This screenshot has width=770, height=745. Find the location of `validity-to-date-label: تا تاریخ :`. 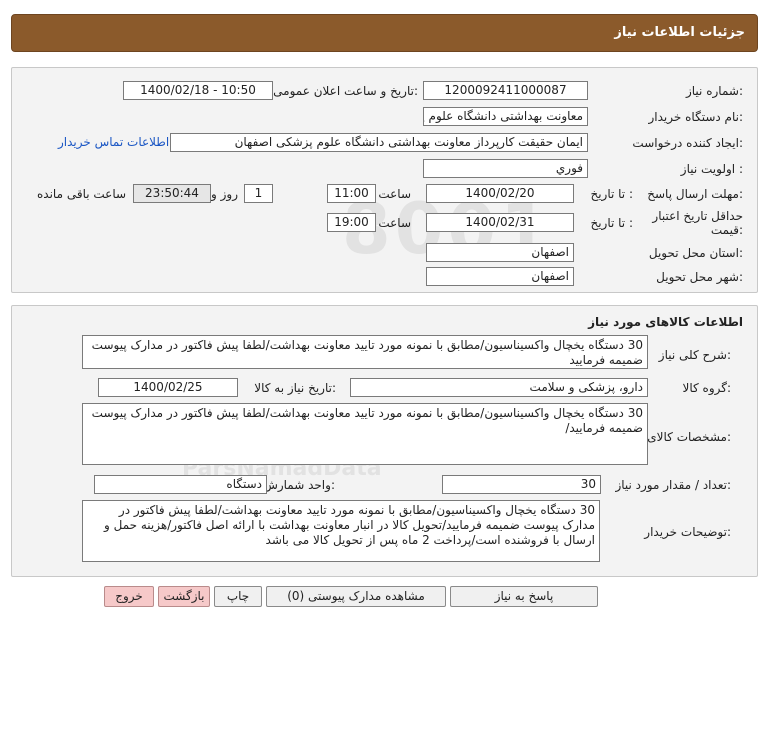

validity-to-date-label: تا تاریخ : is located at coordinates (611, 223).